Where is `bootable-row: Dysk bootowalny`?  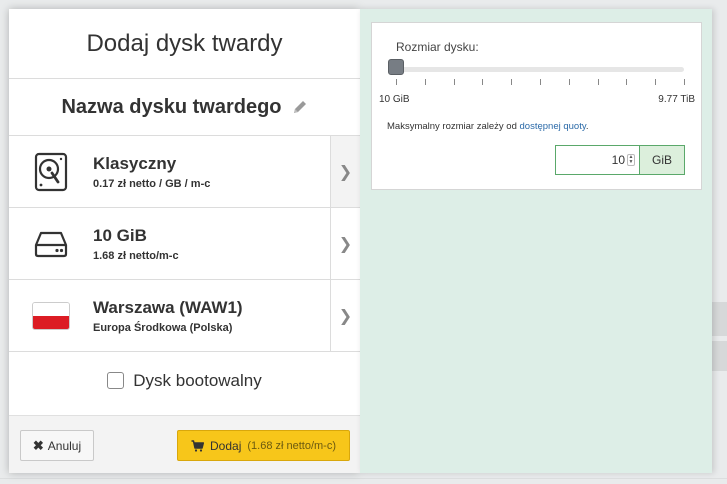 bootable-row: Dysk bootowalny is located at coordinates (184, 380).